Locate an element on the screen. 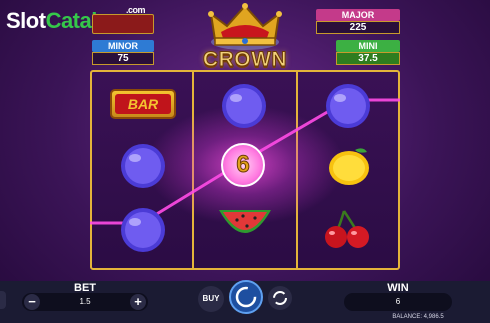 The width and height of the screenshot is (490, 323). cherries-symbol is located at coordinates (347, 229).